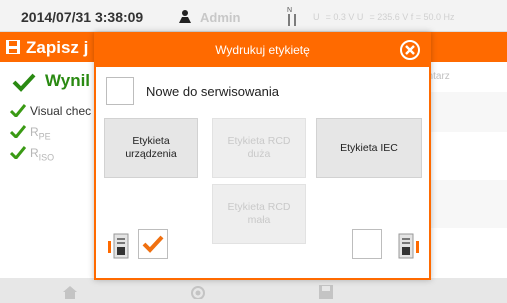  What do you see at coordinates (369, 148) in the screenshot?
I see `iec-label-button: Etykieta IEC` at bounding box center [369, 148].